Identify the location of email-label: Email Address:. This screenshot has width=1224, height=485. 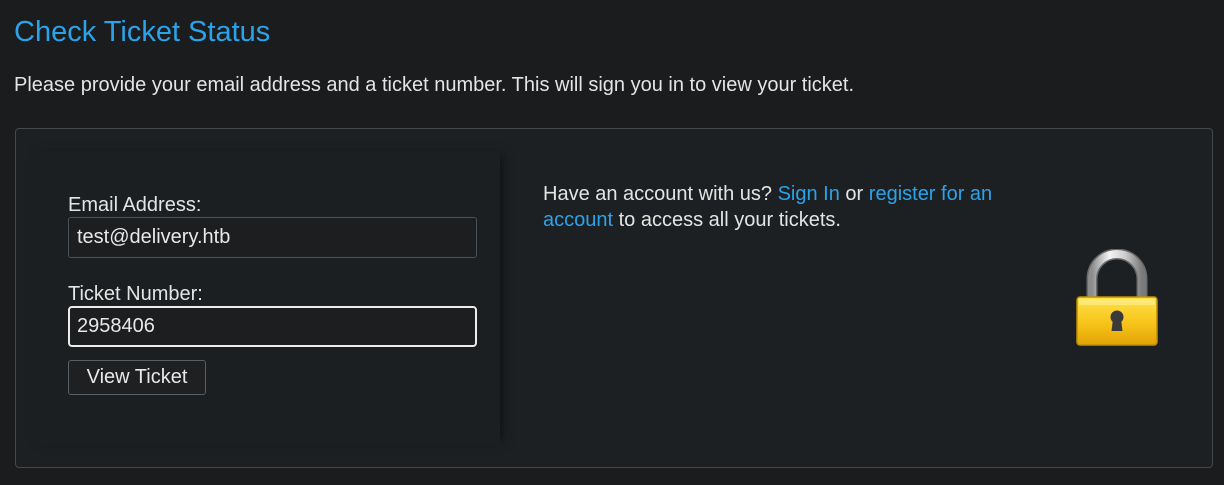
(135, 205).